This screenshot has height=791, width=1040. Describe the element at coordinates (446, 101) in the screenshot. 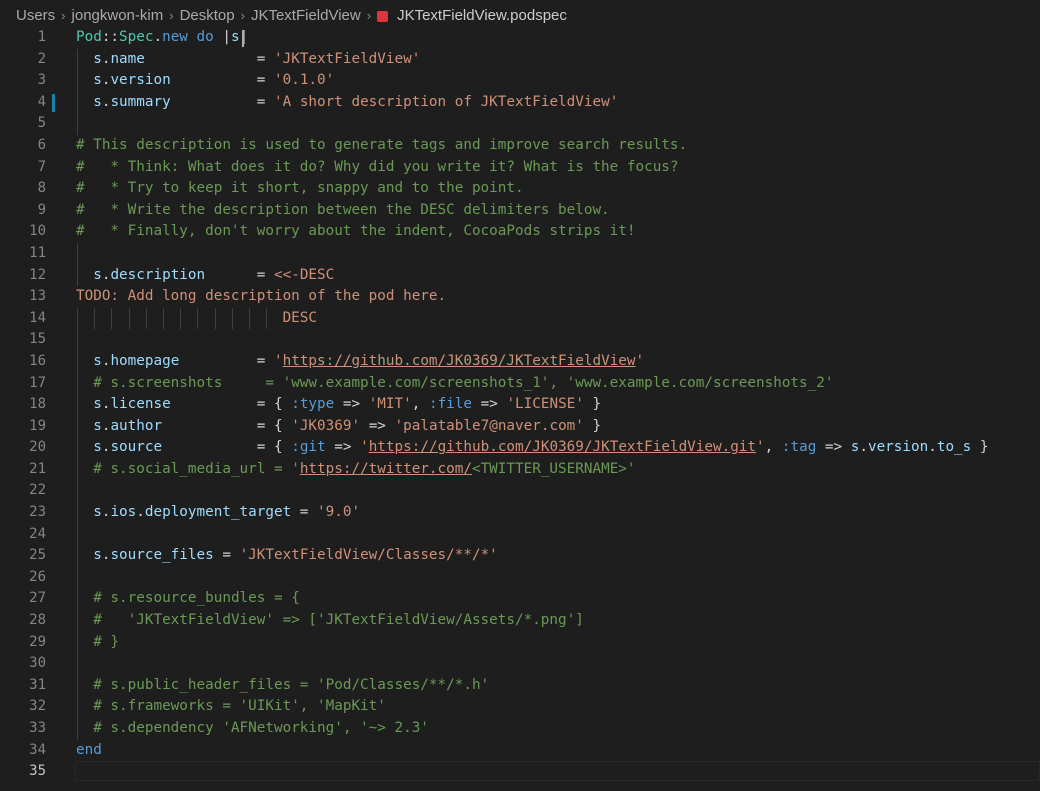

I see `code-token: 'A short description of JKTextFieldView'` at that location.